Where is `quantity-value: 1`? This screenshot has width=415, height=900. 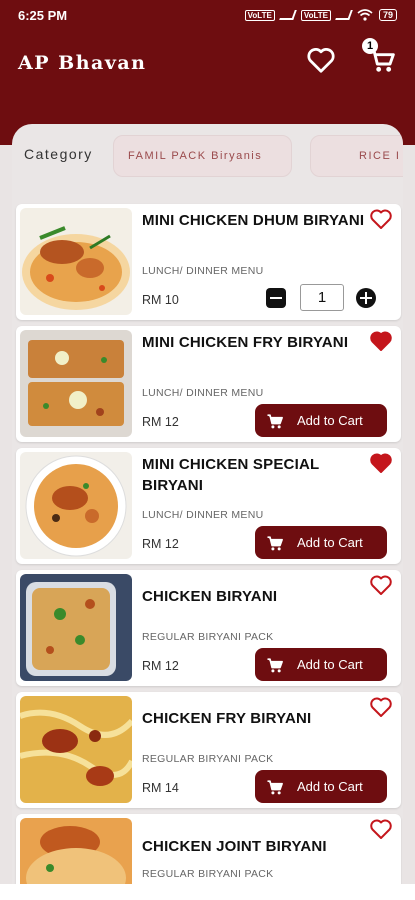 quantity-value: 1 is located at coordinates (322, 297).